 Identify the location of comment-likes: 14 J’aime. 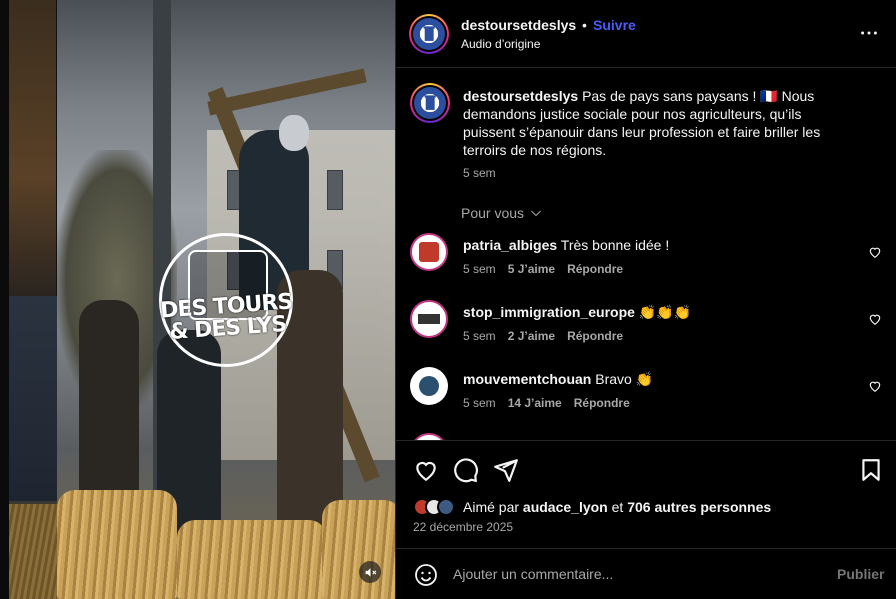
(535, 403).